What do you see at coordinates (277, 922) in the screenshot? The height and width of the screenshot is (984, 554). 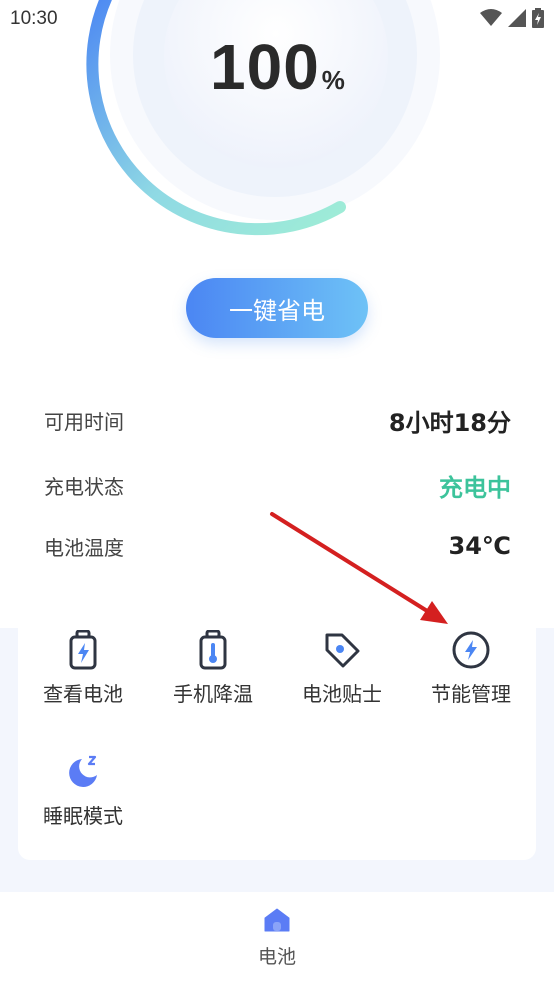 I see `home-icon` at bounding box center [277, 922].